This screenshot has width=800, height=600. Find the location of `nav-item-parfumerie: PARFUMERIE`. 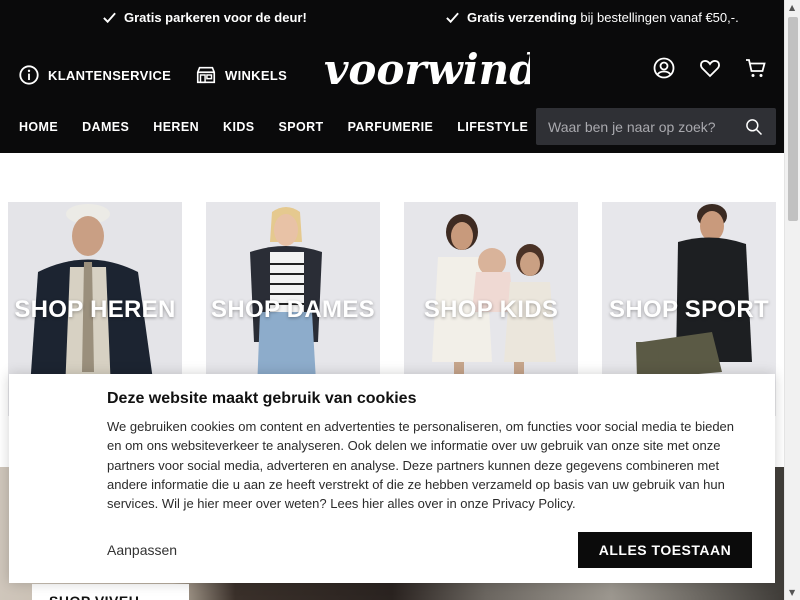

nav-item-parfumerie: PARFUMERIE is located at coordinates (391, 127).